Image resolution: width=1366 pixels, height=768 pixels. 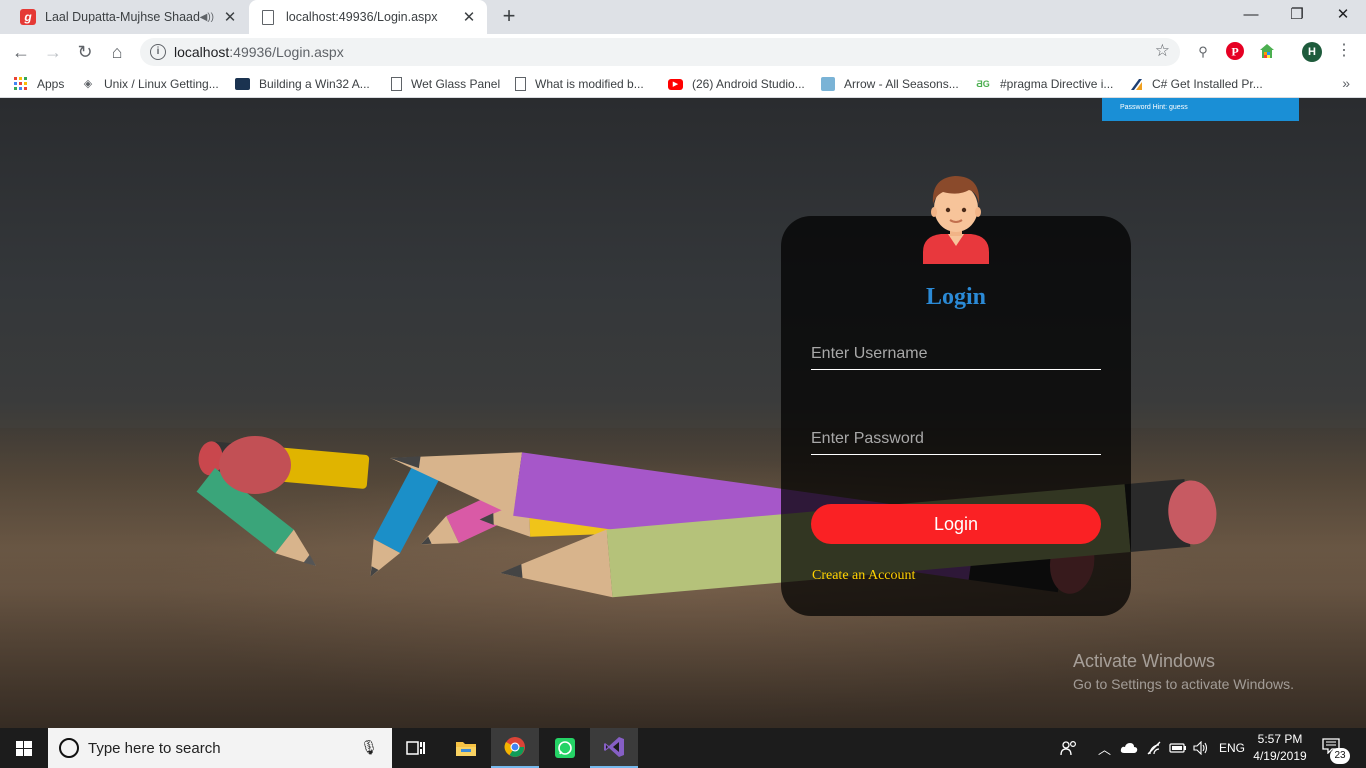 I want to click on diamond-icon: ◈, so click(x=88, y=84).